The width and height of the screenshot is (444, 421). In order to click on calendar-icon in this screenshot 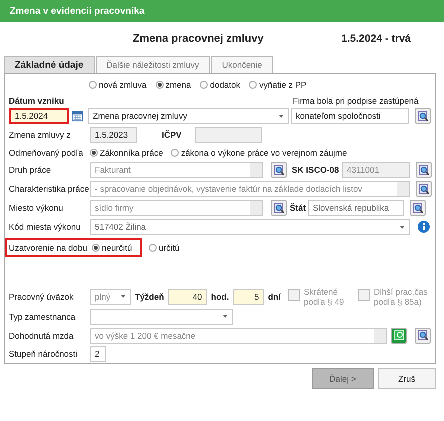, I will do `click(77, 116)`.